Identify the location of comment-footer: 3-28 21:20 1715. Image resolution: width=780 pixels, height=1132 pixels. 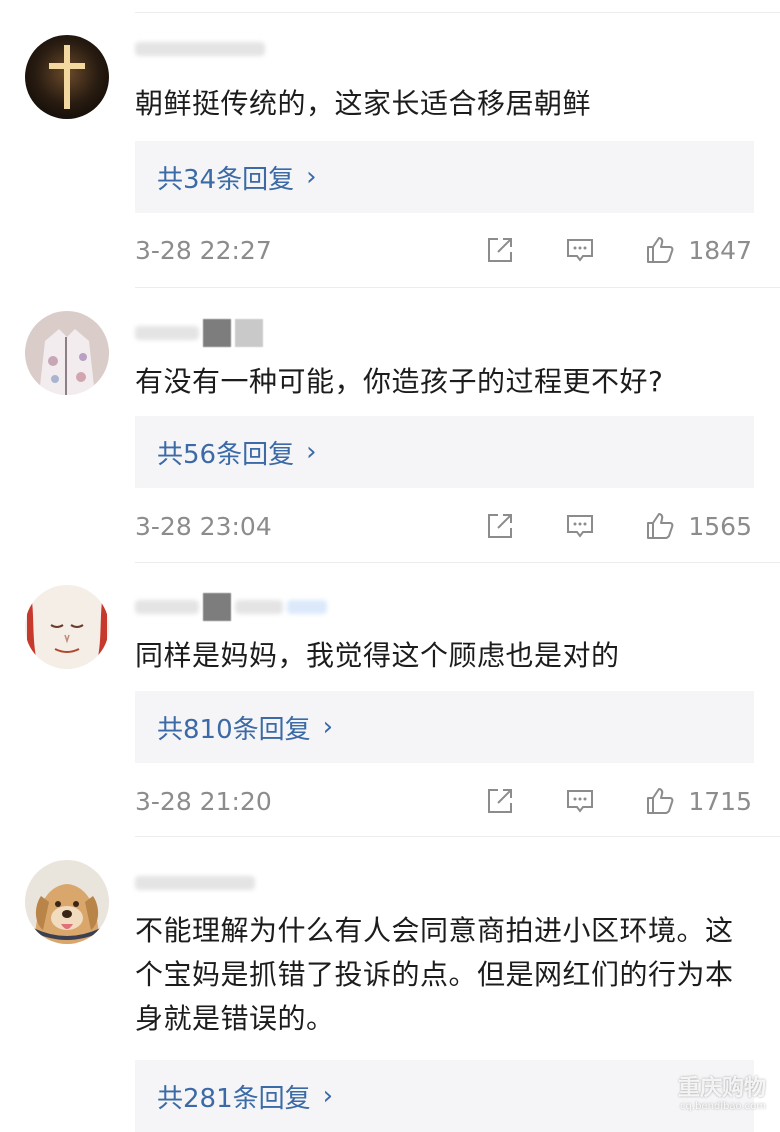
(443, 801).